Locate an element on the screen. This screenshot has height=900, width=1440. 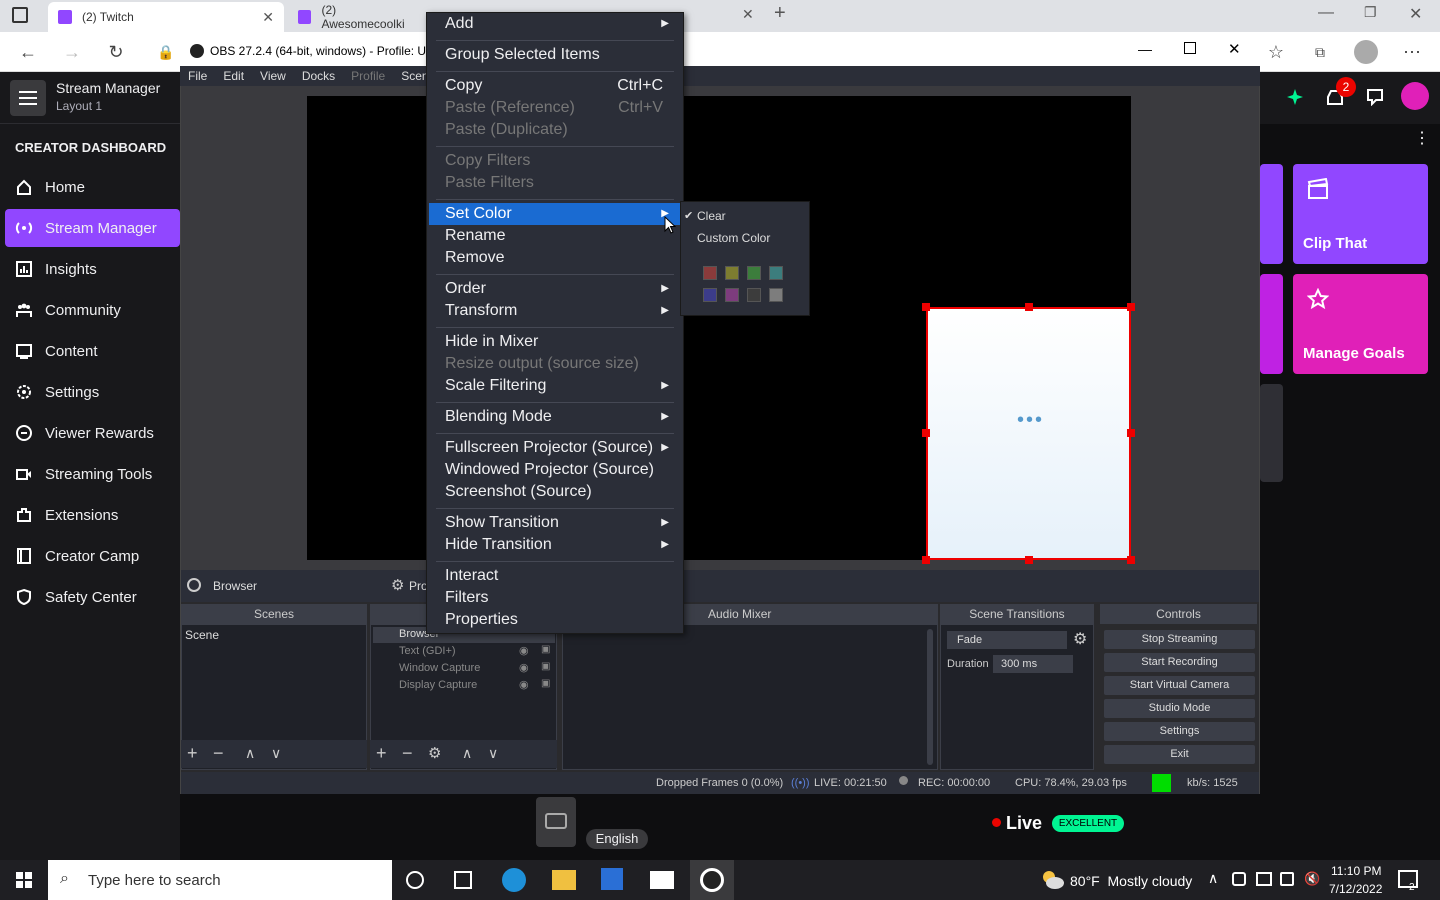
menu-docks: Docks is located at coordinates (318, 76).